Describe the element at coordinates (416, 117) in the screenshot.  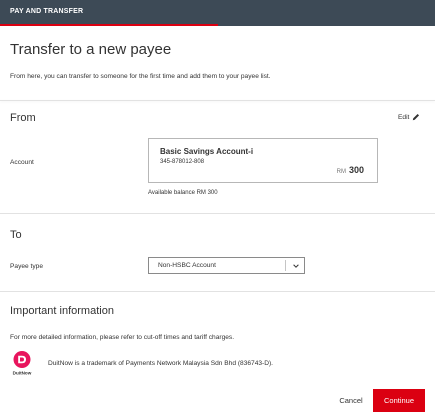
I see `pencil-icon` at that location.